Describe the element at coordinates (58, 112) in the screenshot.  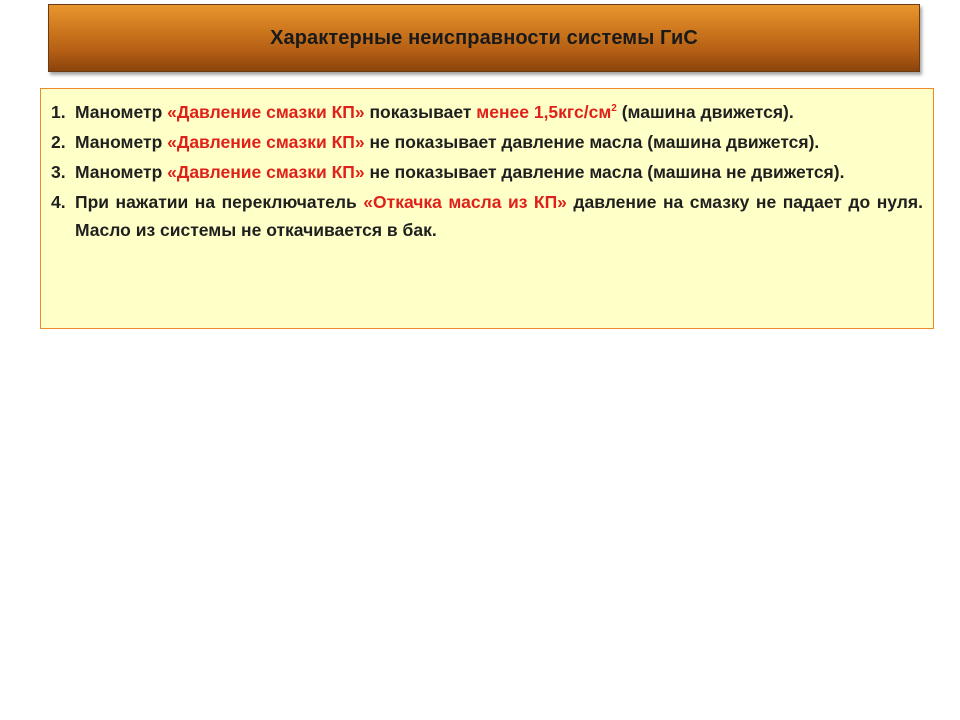
I see `fault-number: 1.` at that location.